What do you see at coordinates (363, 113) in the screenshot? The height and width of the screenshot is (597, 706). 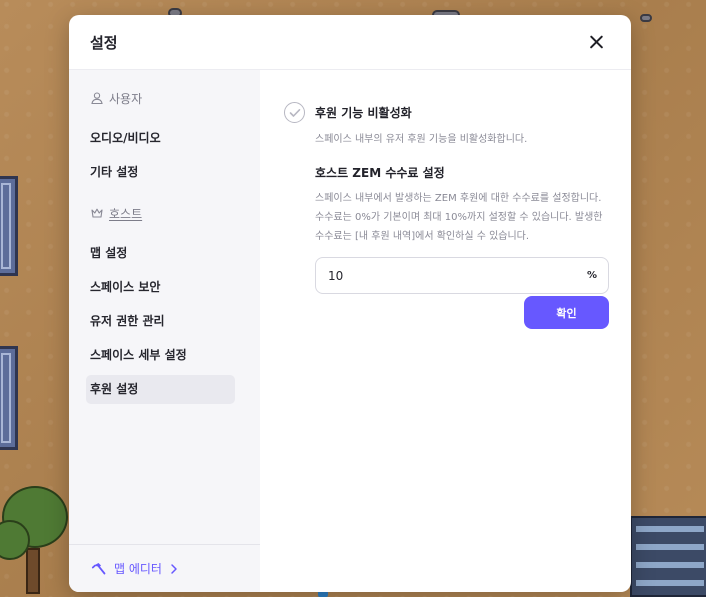 I see `disable-donation-title: 후원 기능 비활성화` at bounding box center [363, 113].